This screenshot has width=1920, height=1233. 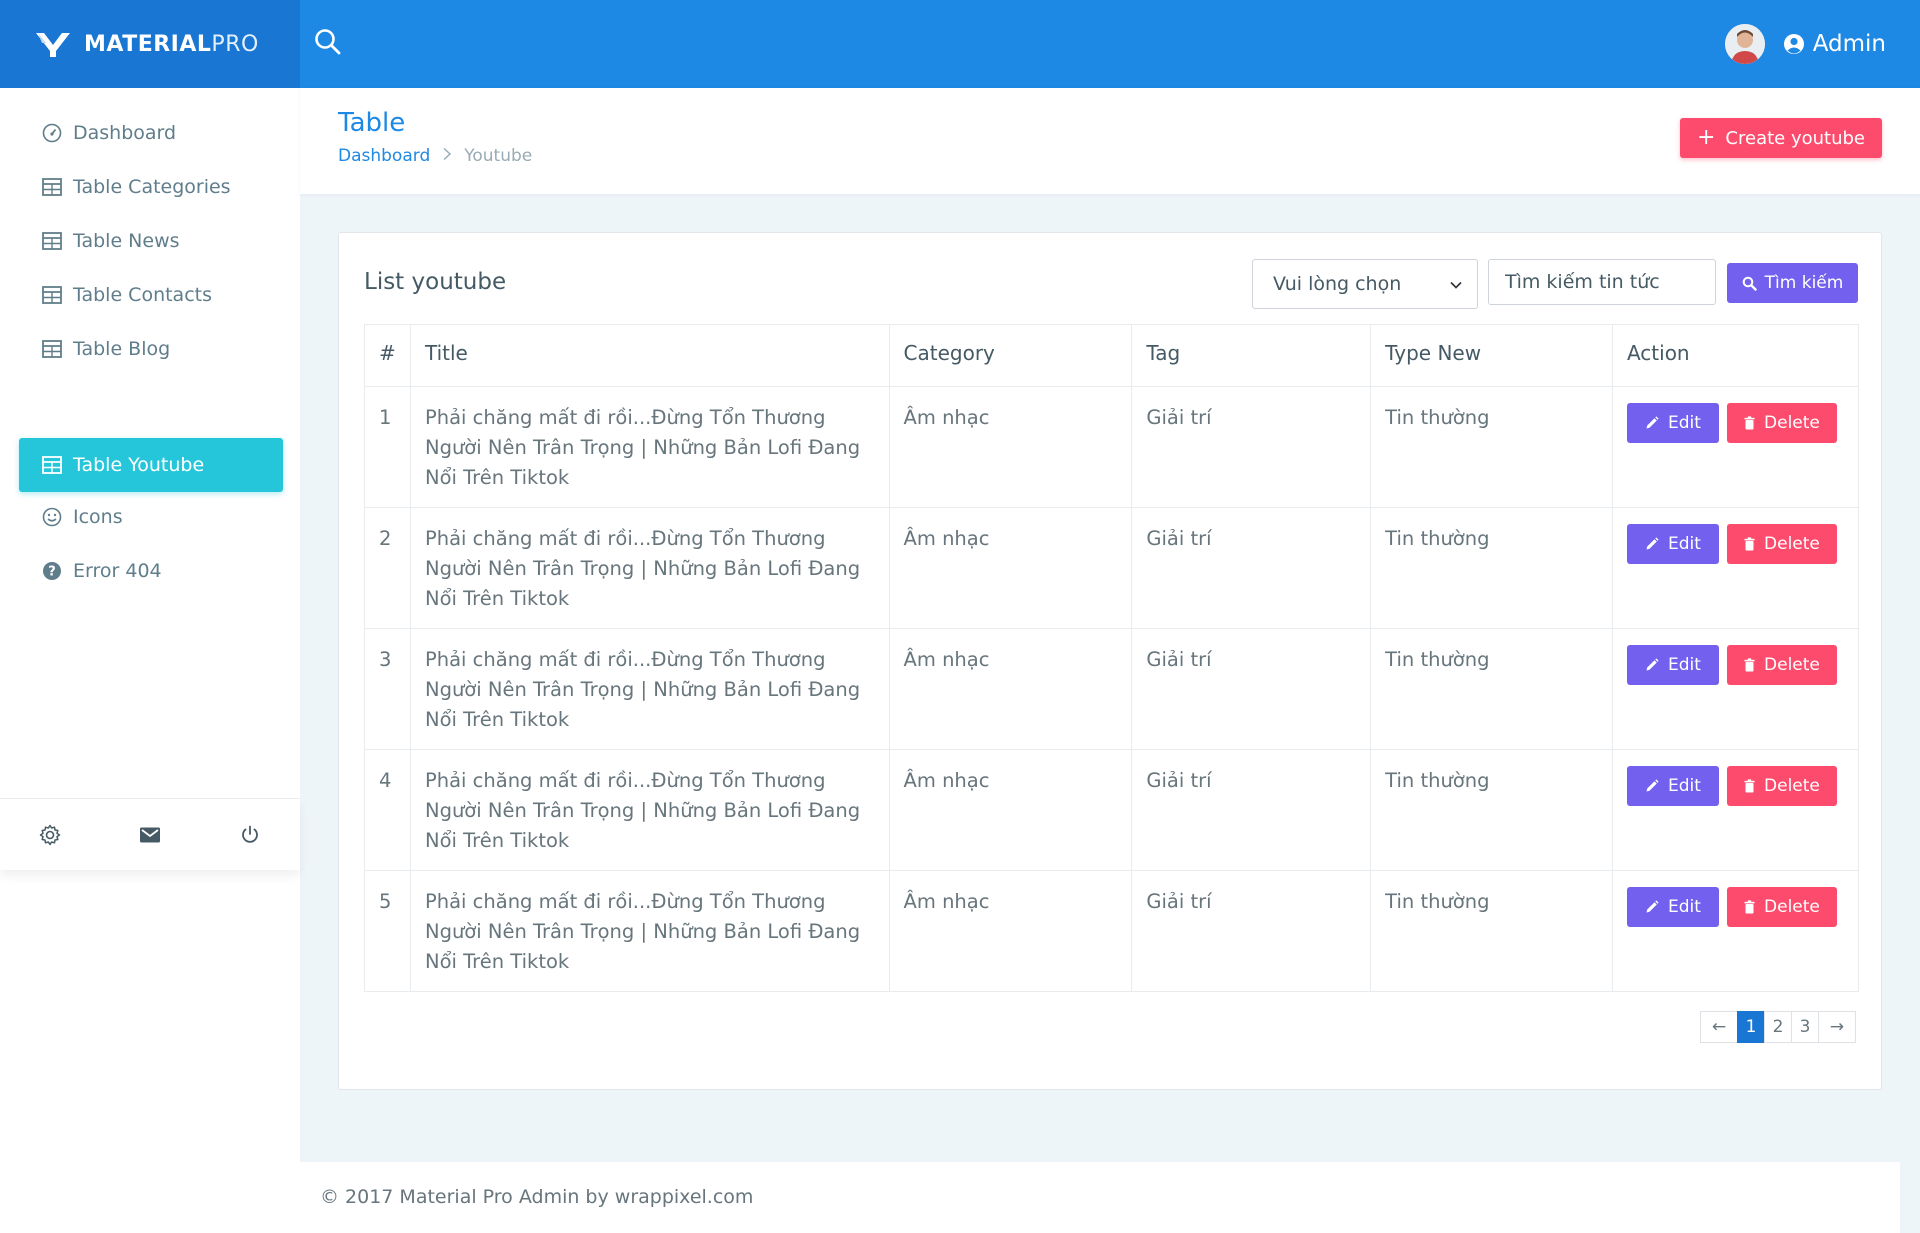 I want to click on sidebar-footer, so click(x=150, y=834).